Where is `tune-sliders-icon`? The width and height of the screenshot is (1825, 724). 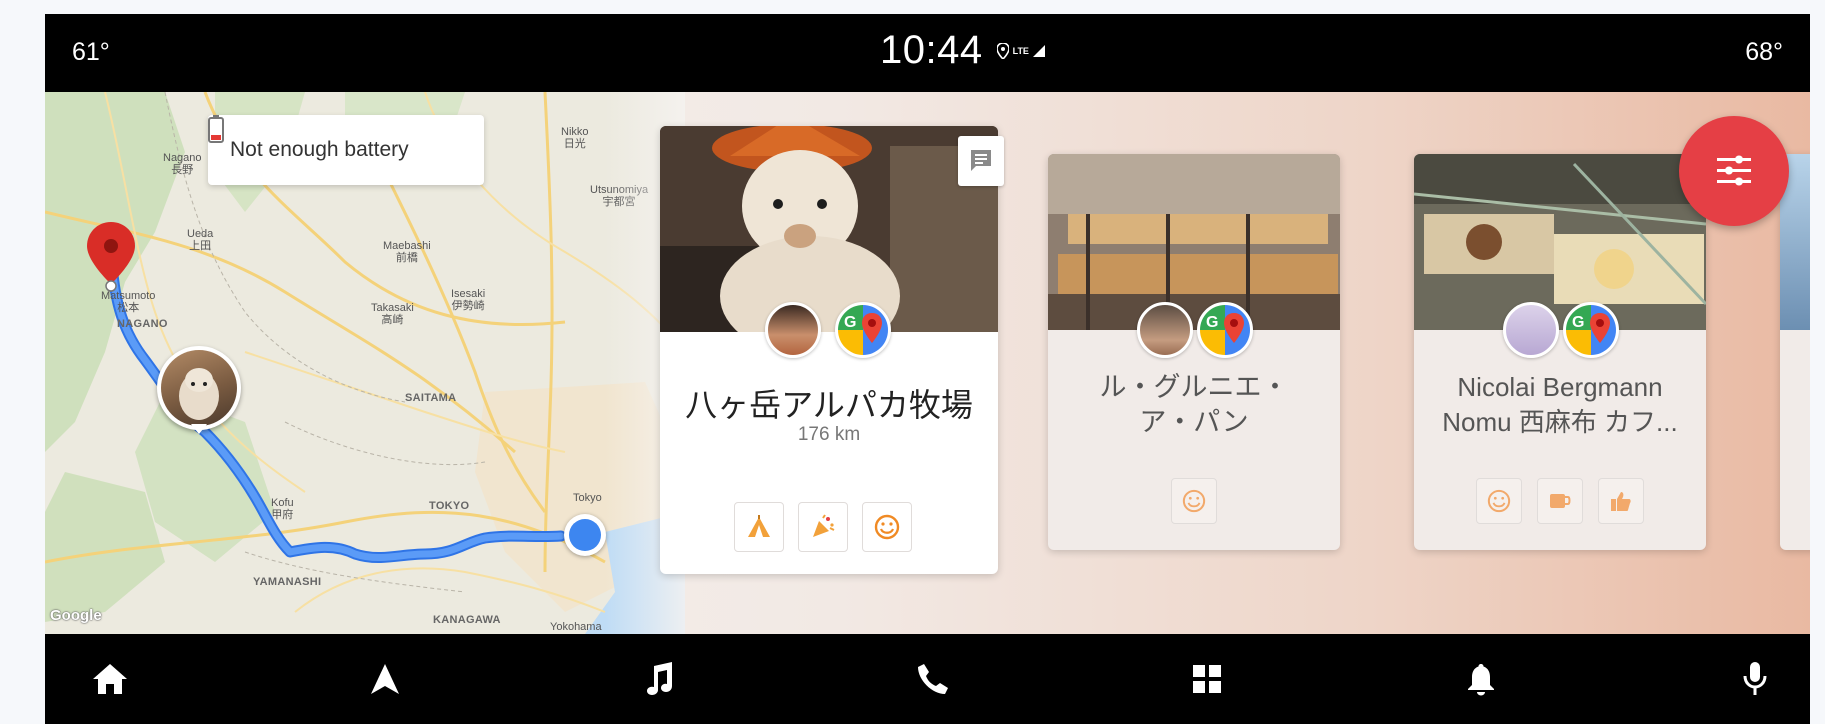
tune-sliders-icon is located at coordinates (1734, 170).